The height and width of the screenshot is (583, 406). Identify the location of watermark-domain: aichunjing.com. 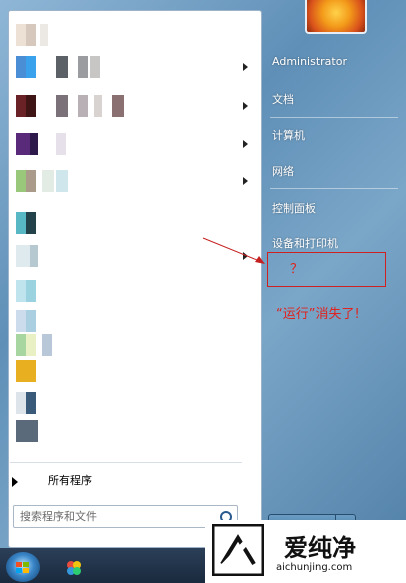
(314, 567).